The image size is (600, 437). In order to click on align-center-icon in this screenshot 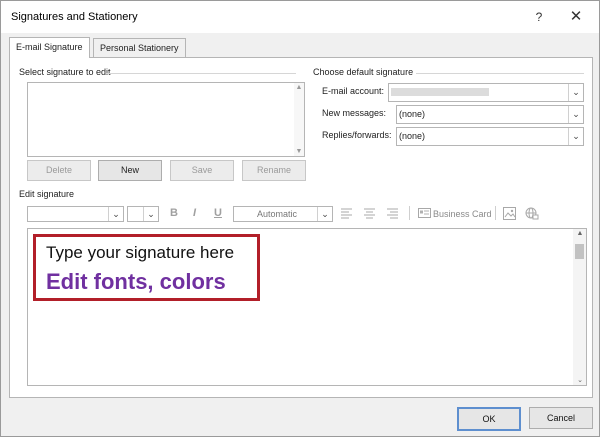, I will do `click(370, 213)`.